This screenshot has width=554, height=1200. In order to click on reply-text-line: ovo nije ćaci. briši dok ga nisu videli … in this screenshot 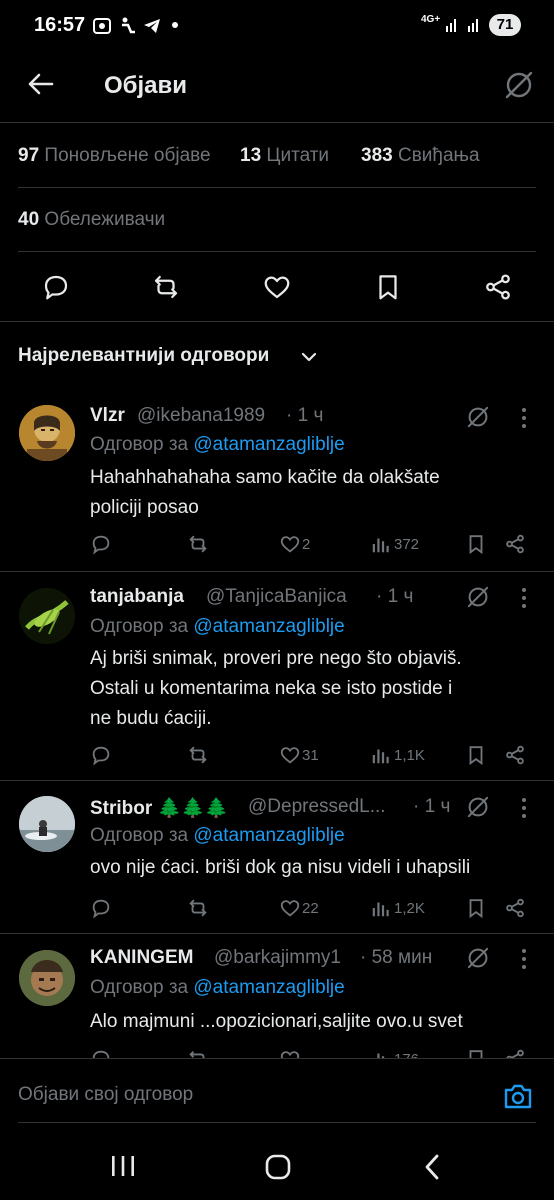, I will do `click(280, 867)`.